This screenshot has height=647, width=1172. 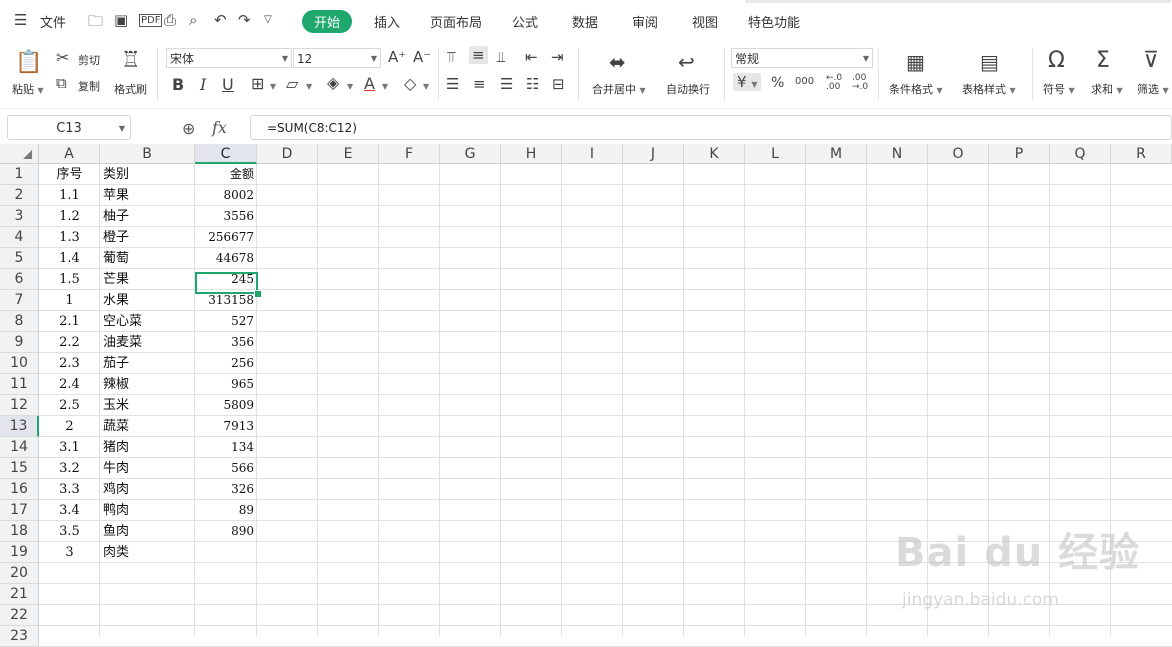 I want to click on cell-A1: 序号, so click(x=69, y=174).